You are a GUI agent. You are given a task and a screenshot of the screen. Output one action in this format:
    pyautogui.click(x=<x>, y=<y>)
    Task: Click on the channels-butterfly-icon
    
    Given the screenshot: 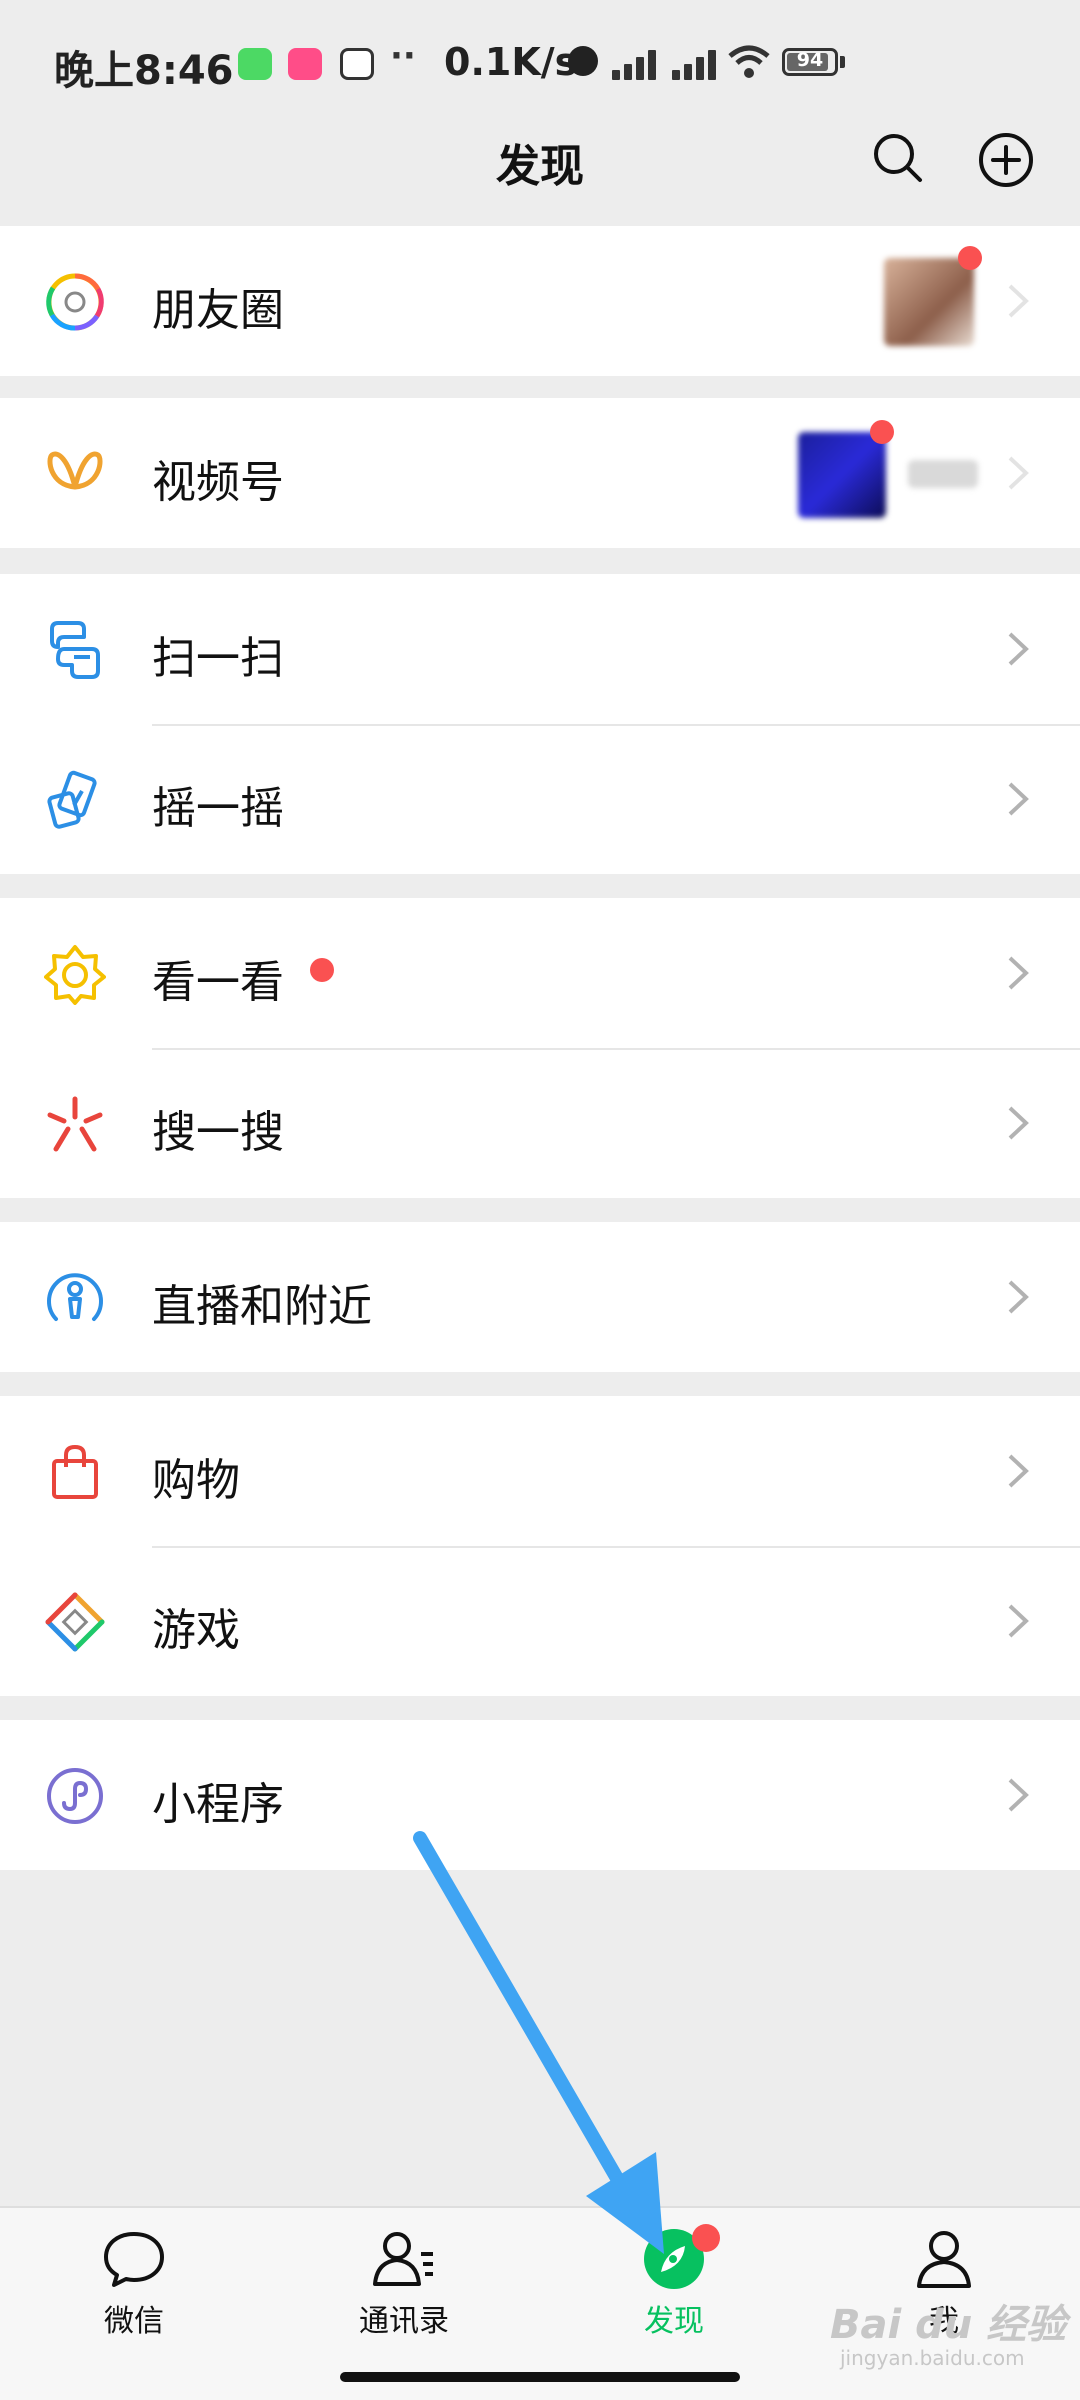 What is the action you would take?
    pyautogui.click(x=75, y=470)
    